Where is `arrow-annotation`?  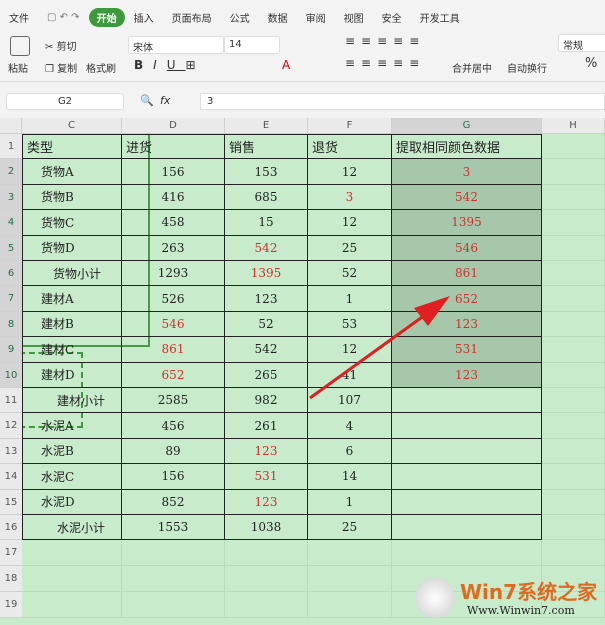 arrow-annotation is located at coordinates (379, 348).